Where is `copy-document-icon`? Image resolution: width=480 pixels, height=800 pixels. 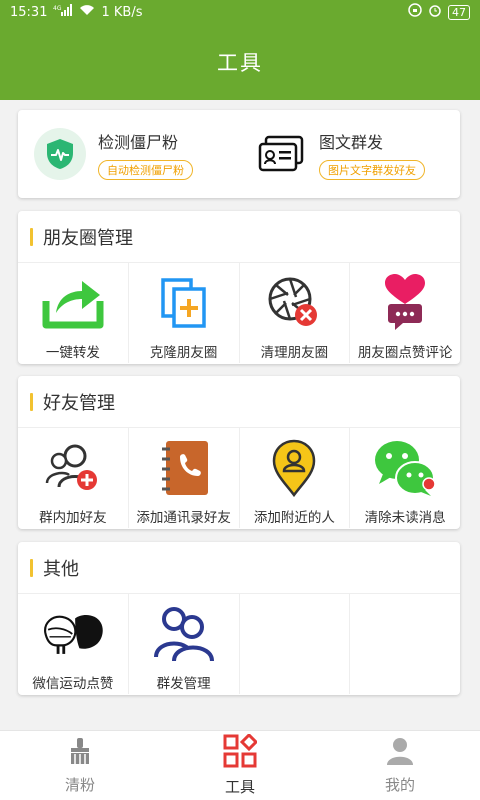 copy-document-icon is located at coordinates (184, 303).